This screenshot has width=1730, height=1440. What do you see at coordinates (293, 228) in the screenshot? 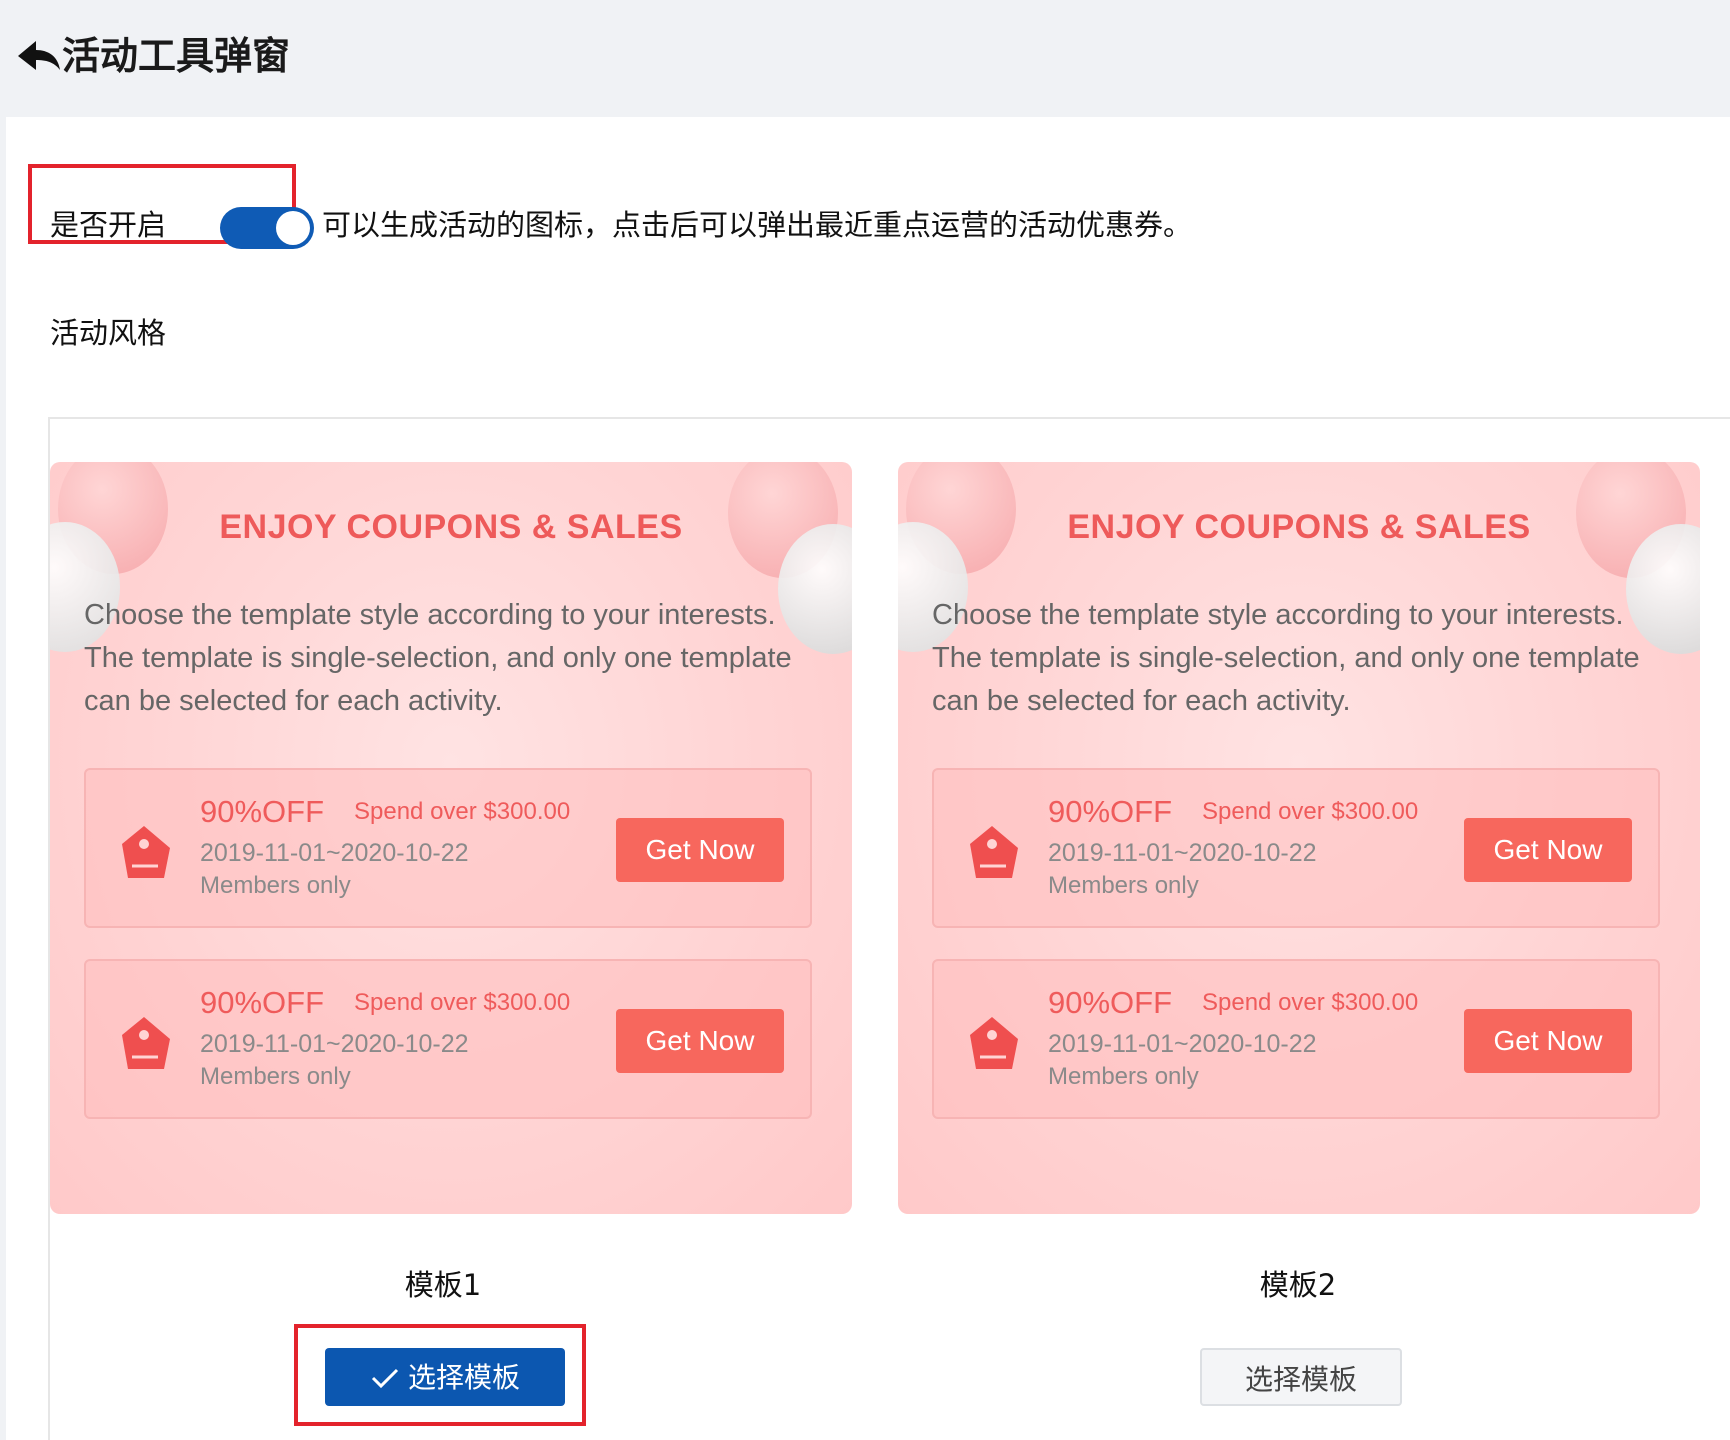
I see `toggle-knob` at bounding box center [293, 228].